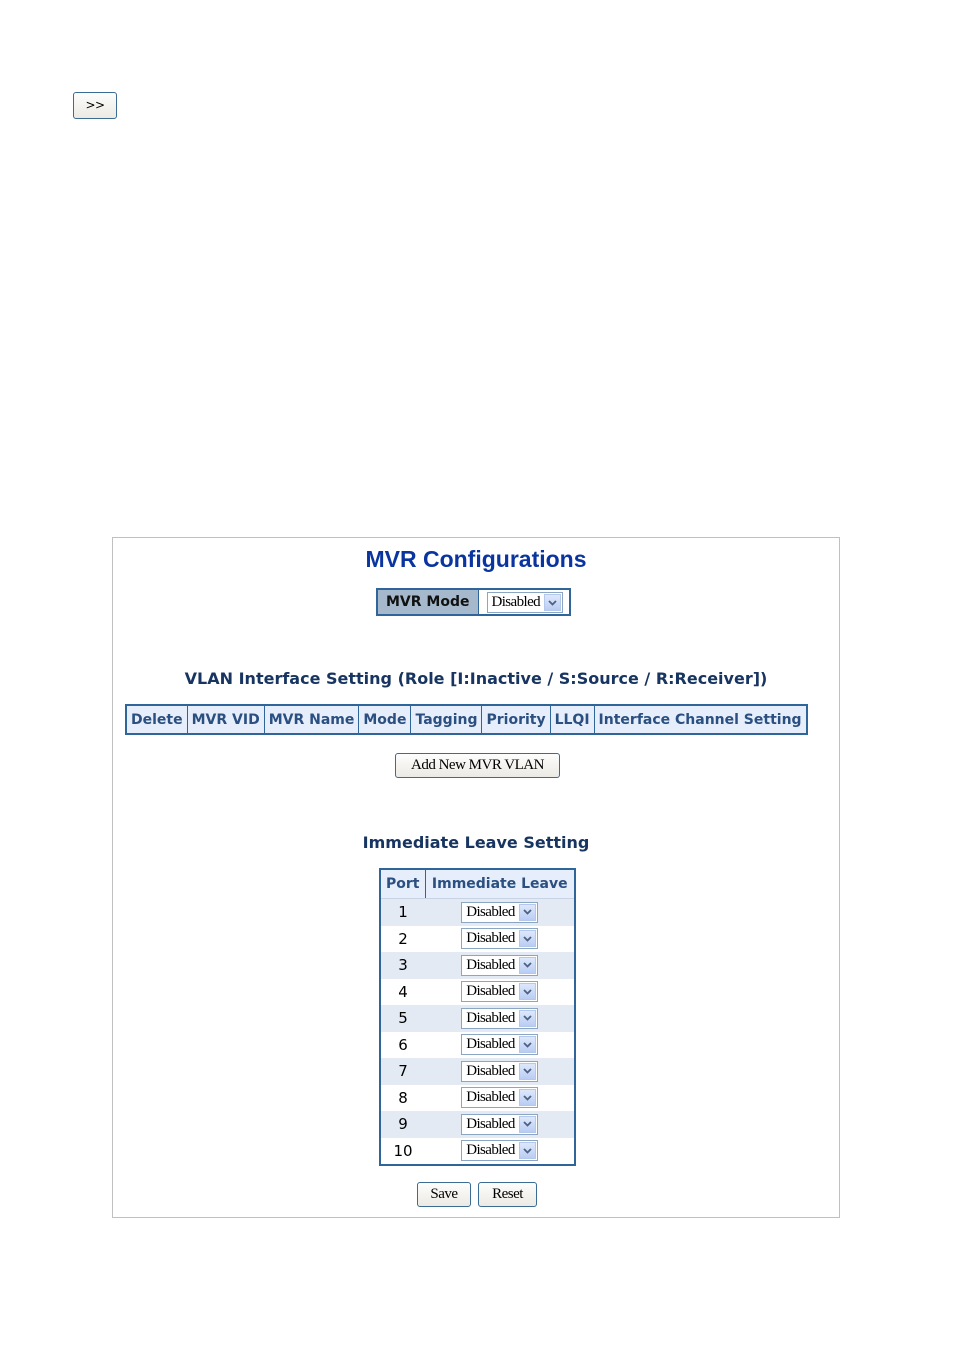 Image resolution: width=954 pixels, height=1350 pixels. I want to click on table-row: 2 Disabled, so click(477, 938).